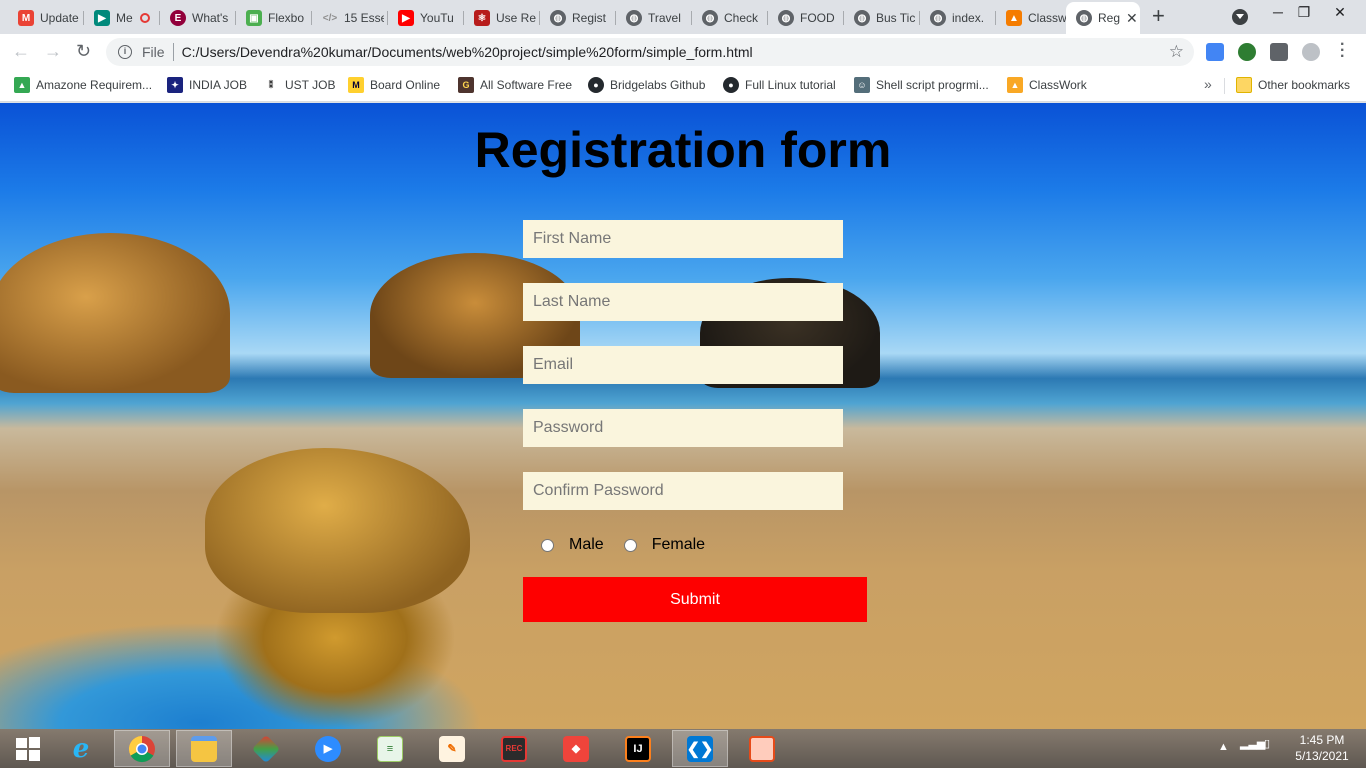 The height and width of the screenshot is (768, 1366). Describe the element at coordinates (28, 748) in the screenshot. I see `start-button` at that location.